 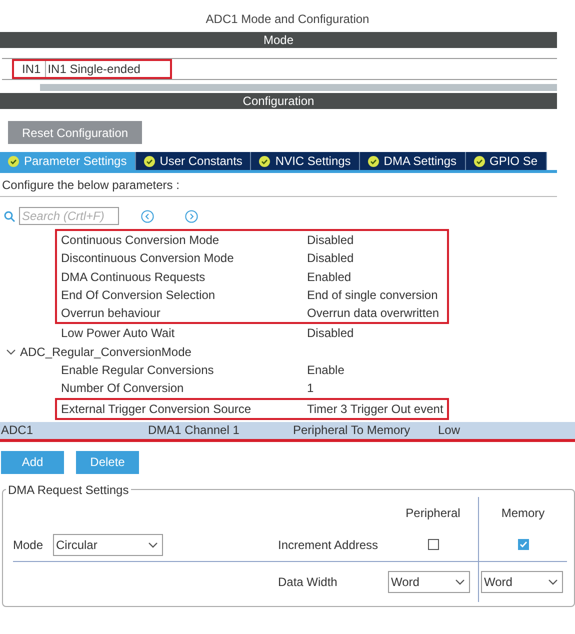 What do you see at coordinates (329, 545) in the screenshot?
I see `field-label: Increment Address` at bounding box center [329, 545].